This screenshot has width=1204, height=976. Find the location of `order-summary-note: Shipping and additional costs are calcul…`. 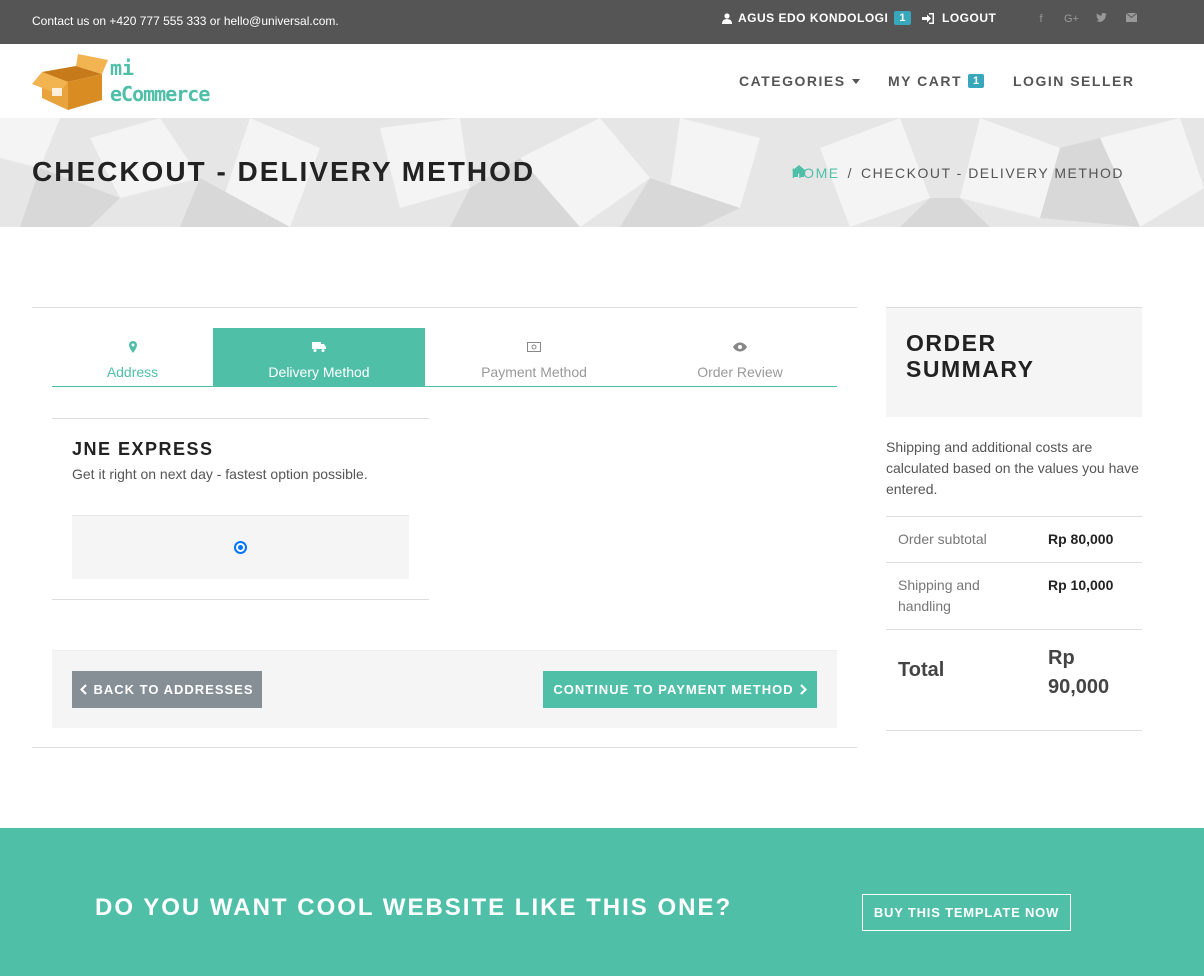

order-summary-note: Shipping and additional costs are calcul… is located at coordinates (1012, 468).